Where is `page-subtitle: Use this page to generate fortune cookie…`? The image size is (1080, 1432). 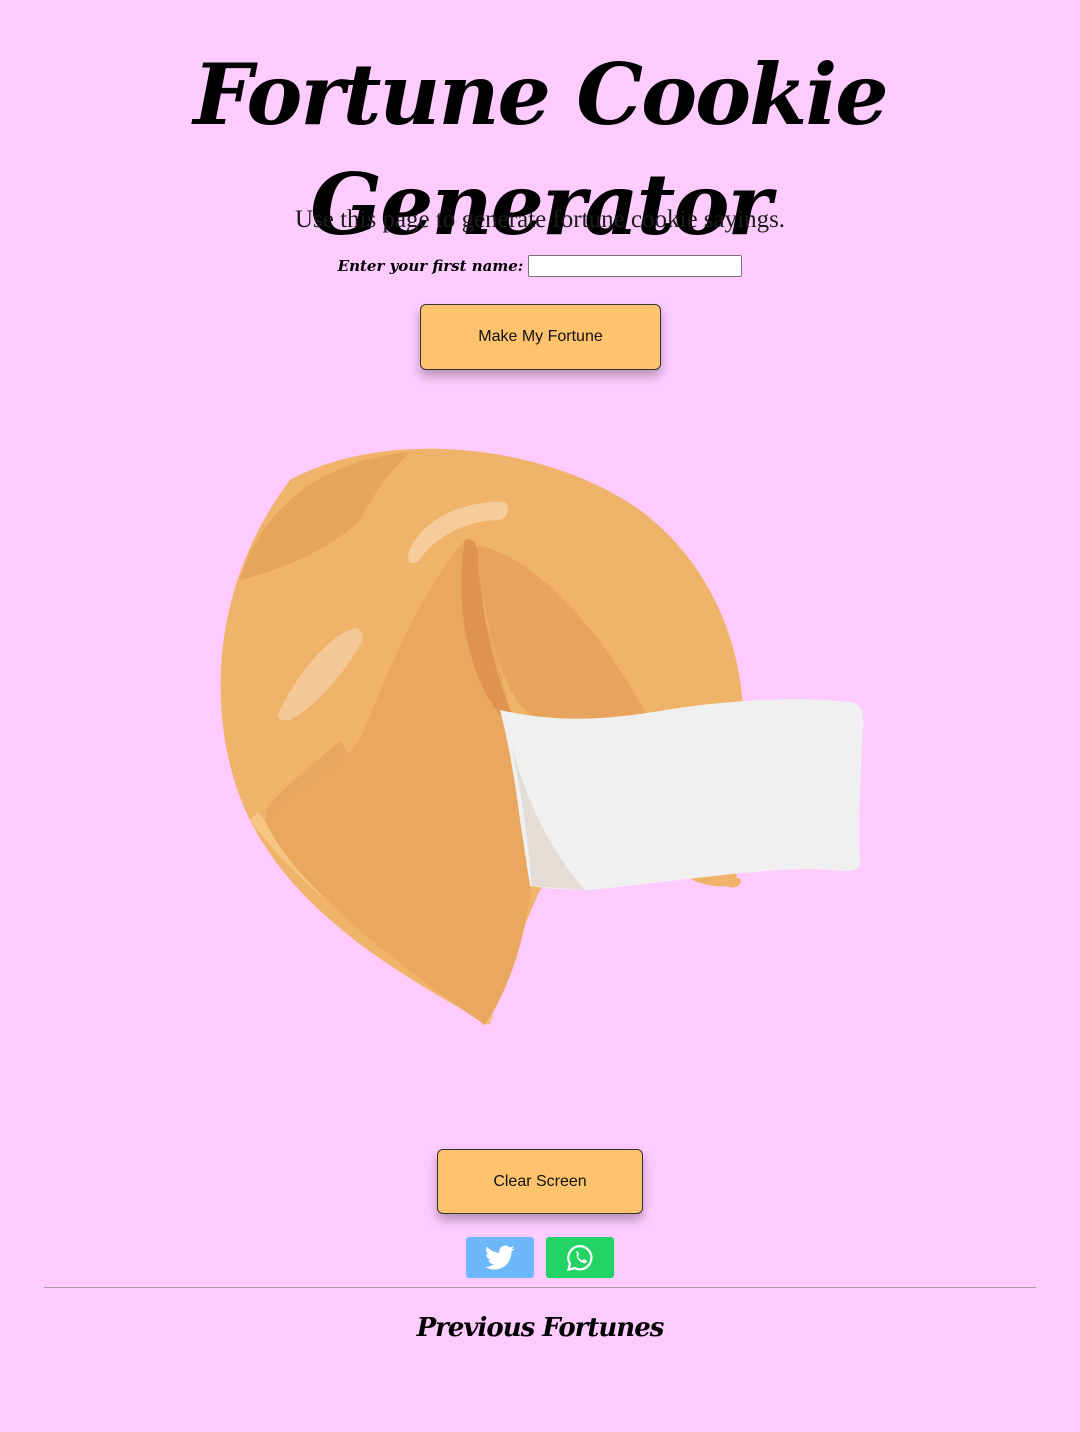 page-subtitle: Use this page to generate fortune cookie… is located at coordinates (540, 219).